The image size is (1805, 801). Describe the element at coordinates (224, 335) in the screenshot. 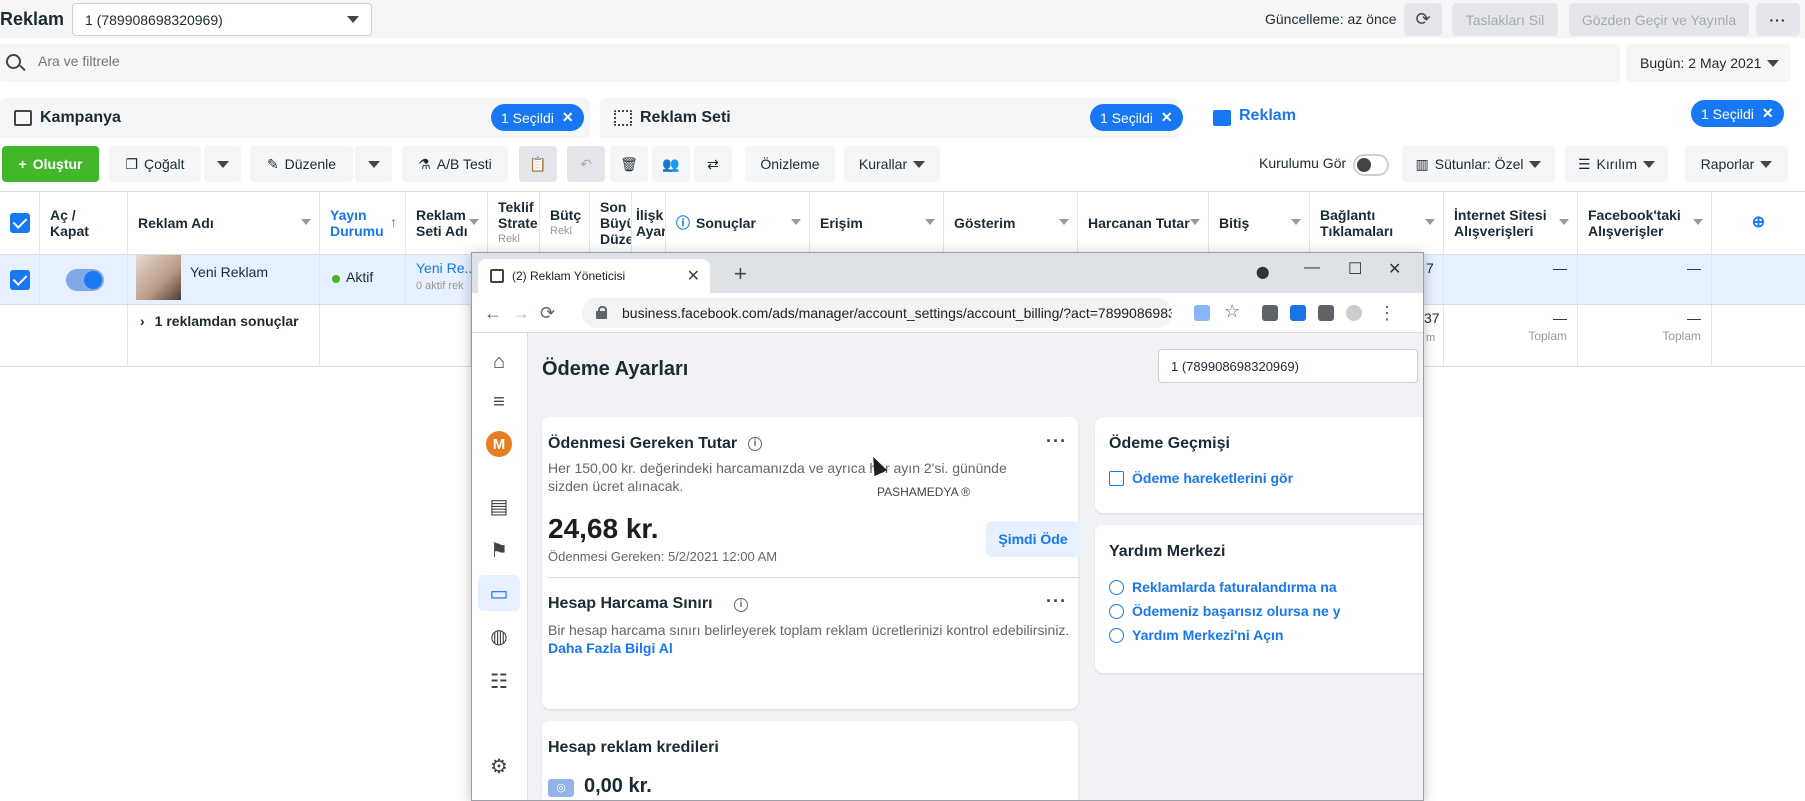

I see `summary-label-cell: › 1 reklamdan sonuçlar` at that location.